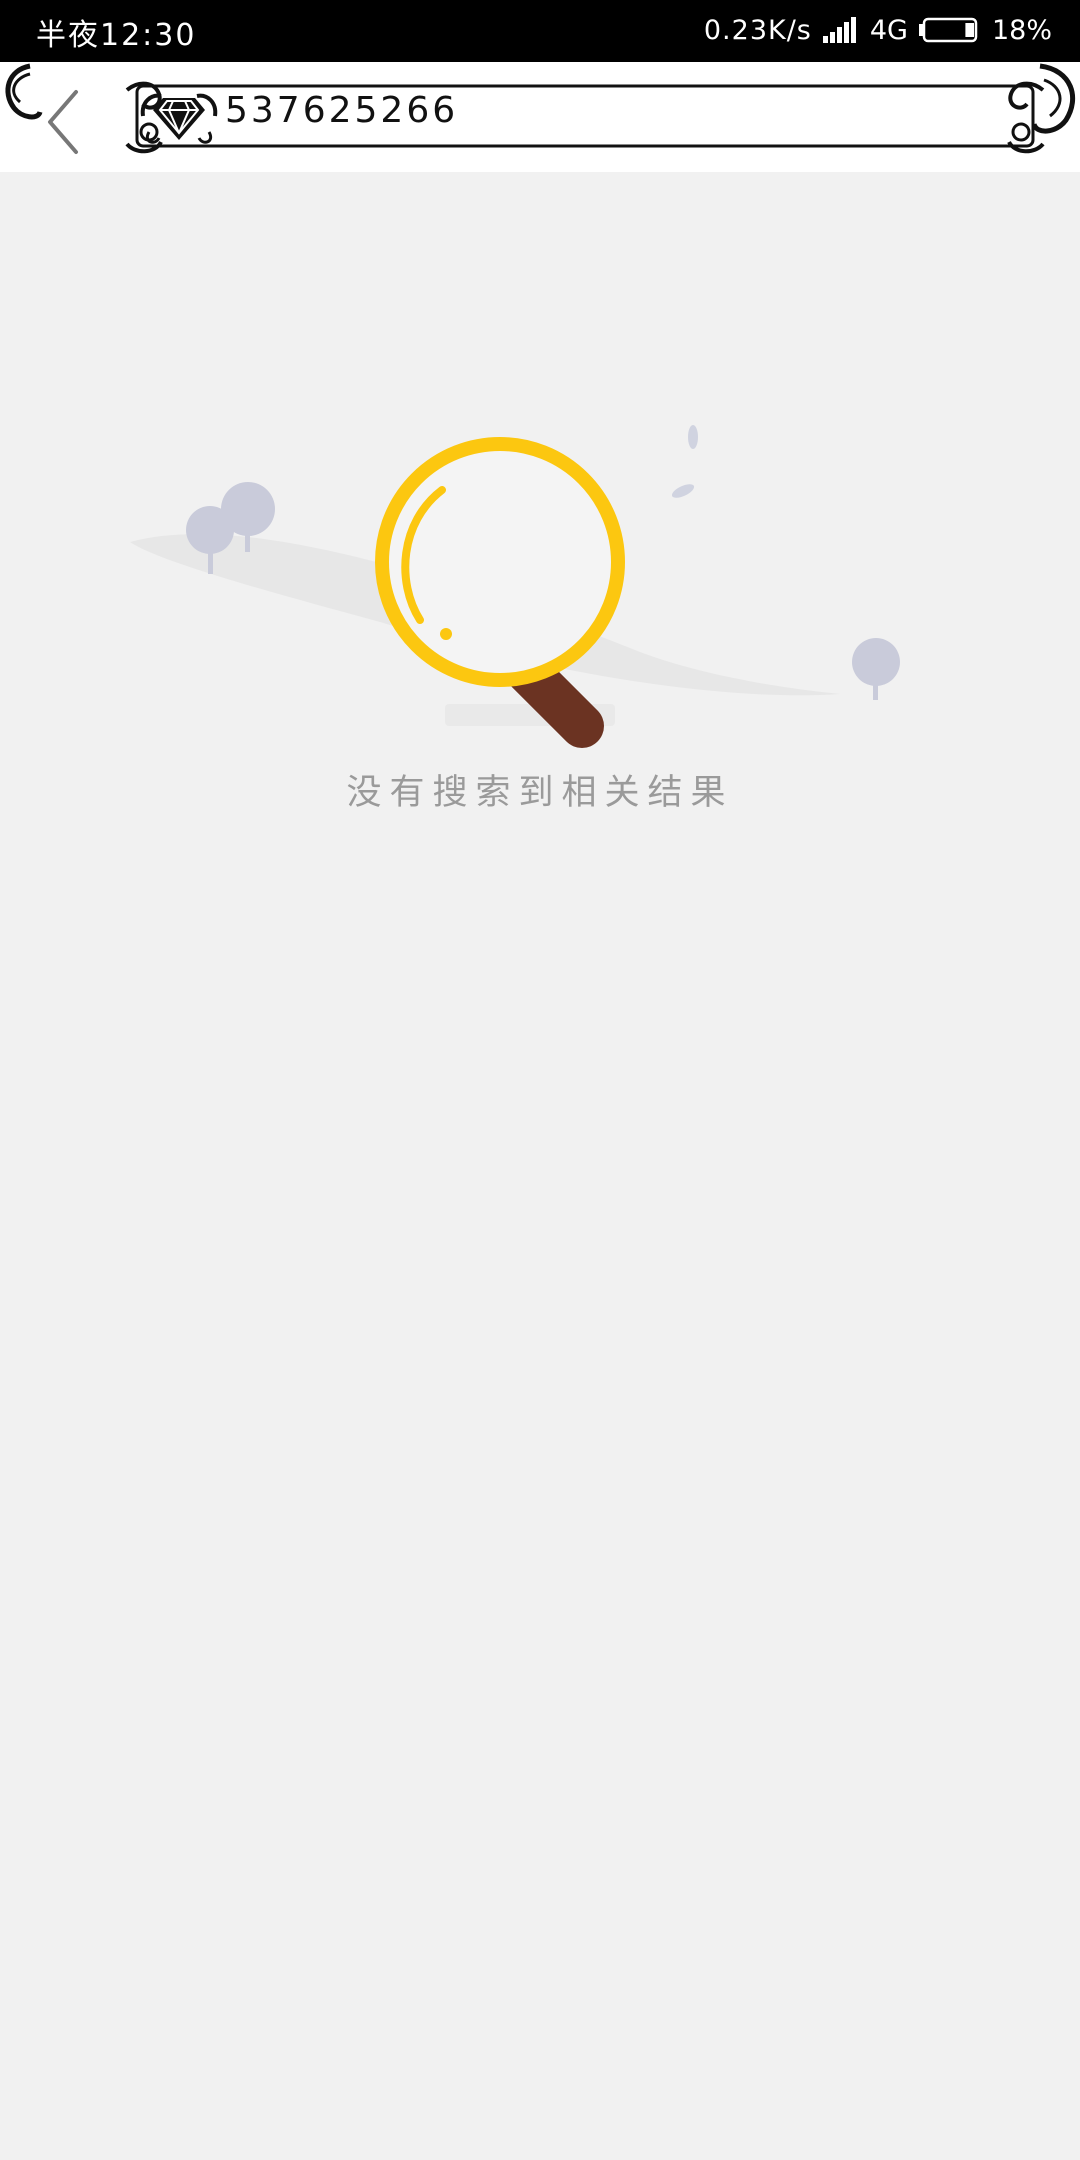 This screenshot has width=1080, height=2160. Describe the element at coordinates (693, 437) in the screenshot. I see `leaf-top` at that location.